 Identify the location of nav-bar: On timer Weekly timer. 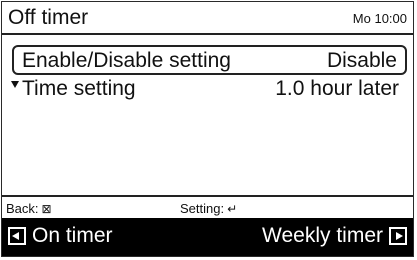
(207, 237).